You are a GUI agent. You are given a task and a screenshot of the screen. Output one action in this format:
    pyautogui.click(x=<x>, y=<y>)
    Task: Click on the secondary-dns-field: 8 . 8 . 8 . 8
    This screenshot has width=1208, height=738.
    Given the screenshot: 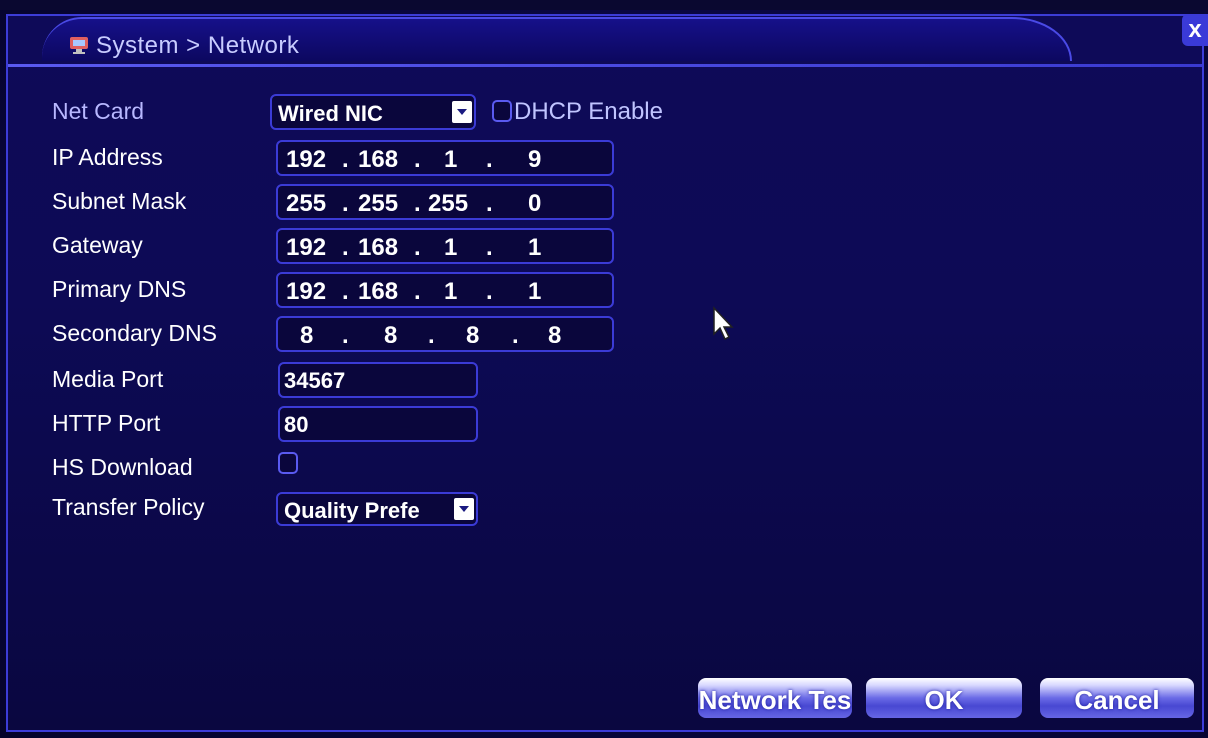 What is the action you would take?
    pyautogui.click(x=445, y=334)
    